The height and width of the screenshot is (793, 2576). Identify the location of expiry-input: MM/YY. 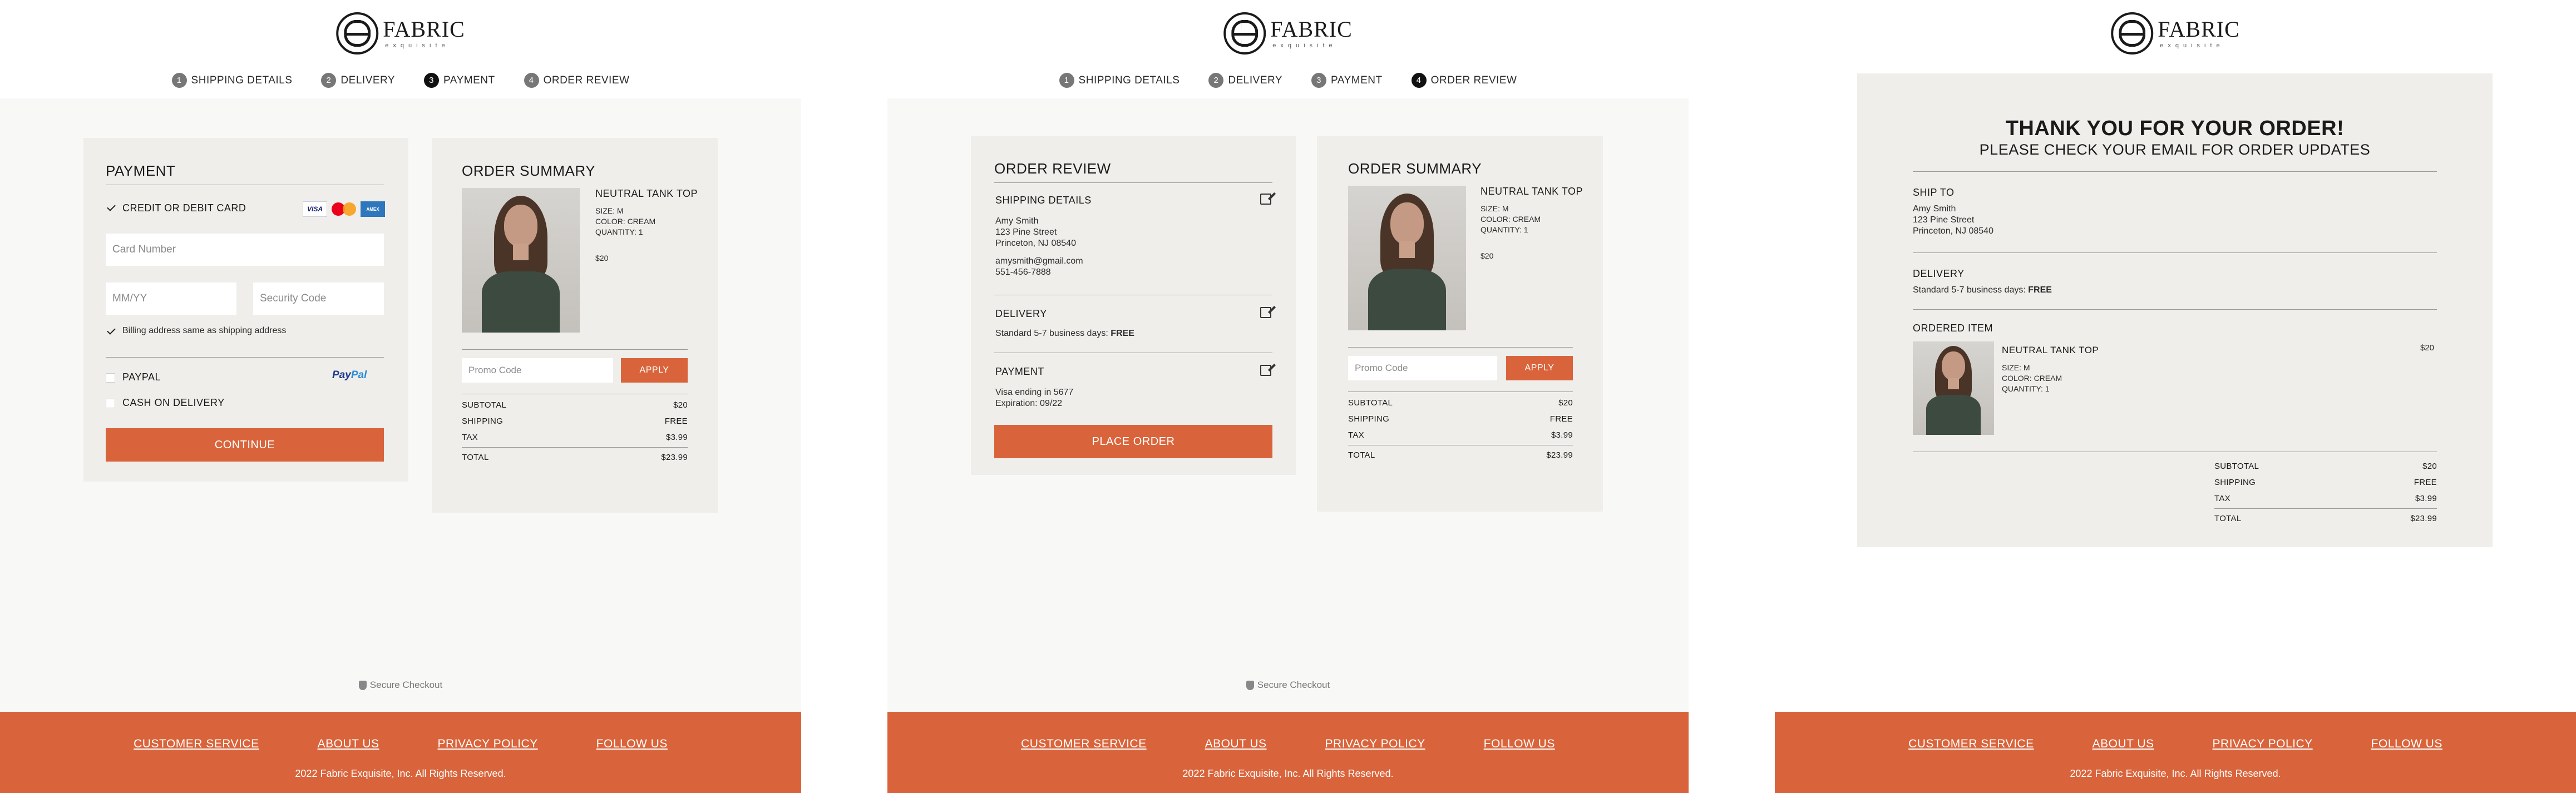
(171, 299).